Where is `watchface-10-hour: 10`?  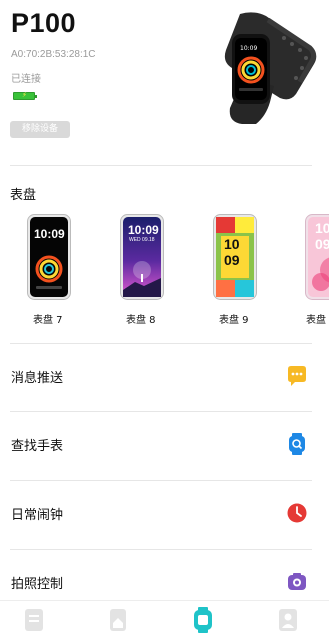
watchface-10-hour: 10 is located at coordinates (322, 228).